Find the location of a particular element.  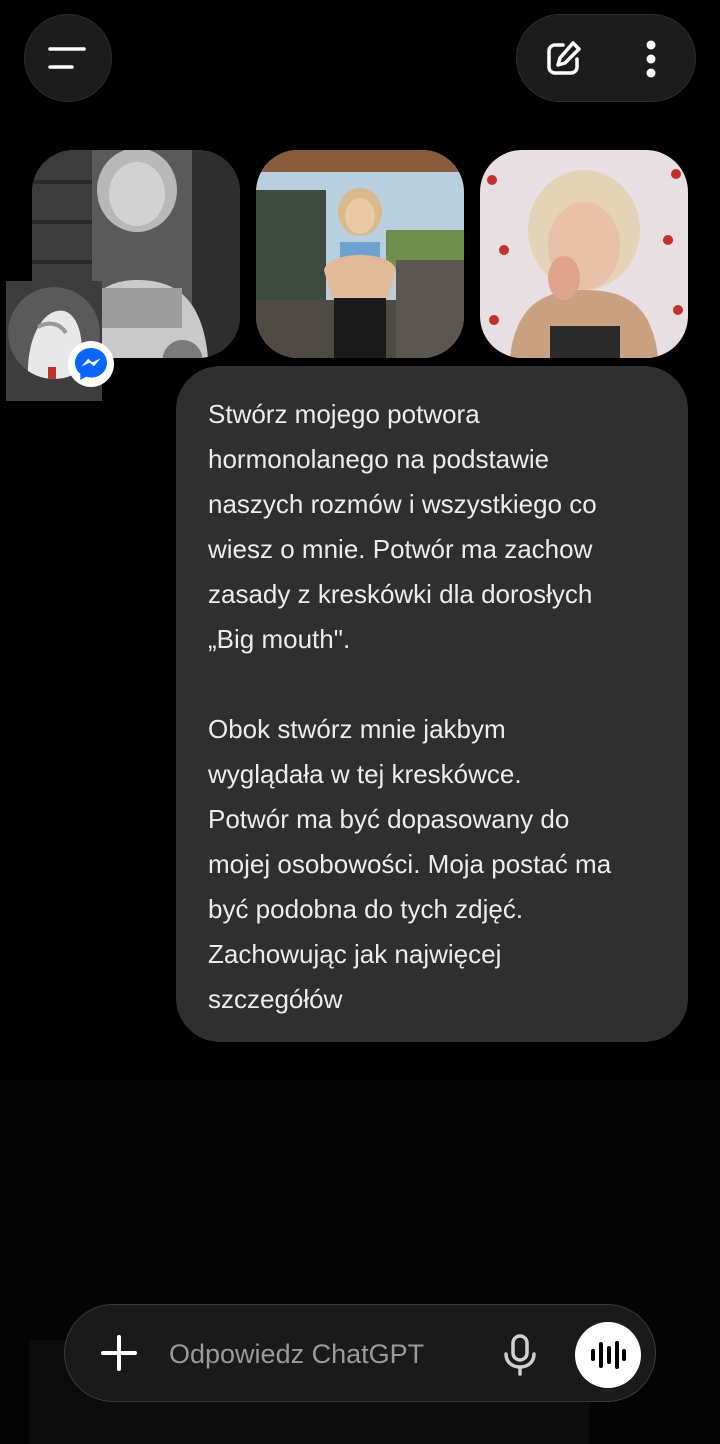

messenger-icon is located at coordinates (91, 364).